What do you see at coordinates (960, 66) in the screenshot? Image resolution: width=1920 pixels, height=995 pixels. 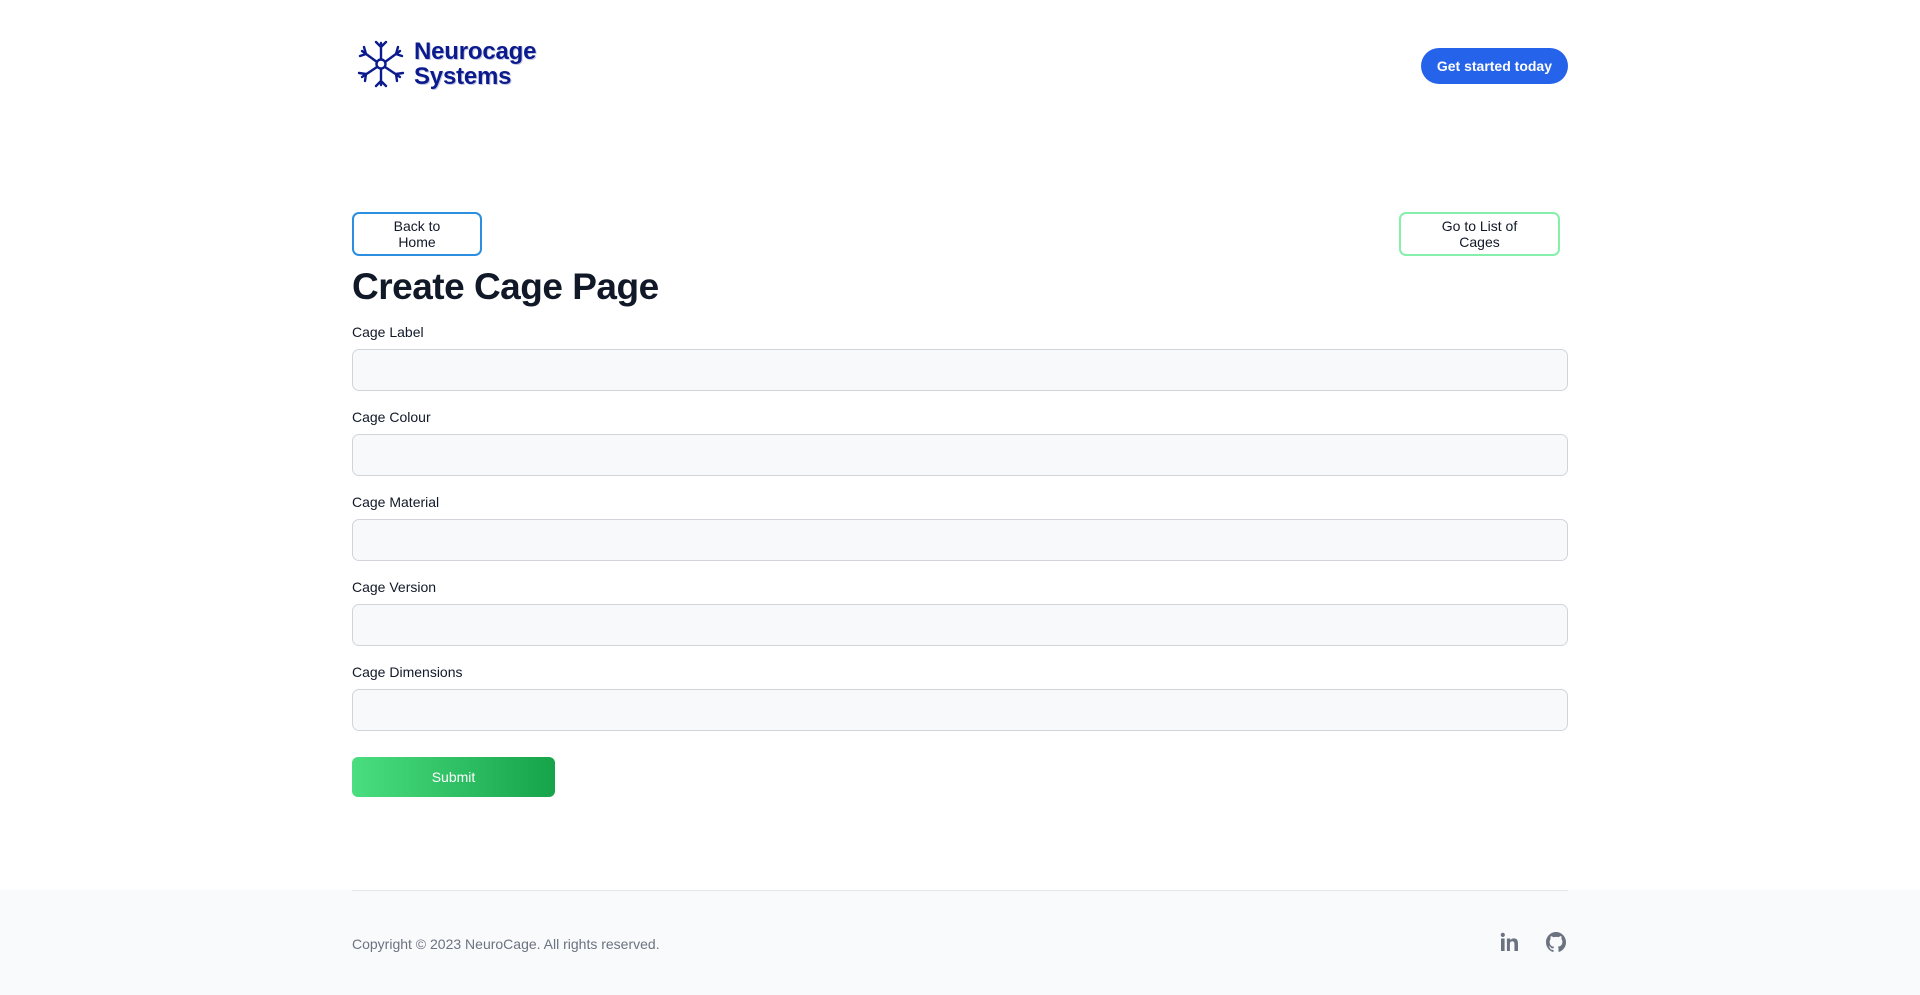 I see `site-header: Neurocage Systems Get started today` at bounding box center [960, 66].